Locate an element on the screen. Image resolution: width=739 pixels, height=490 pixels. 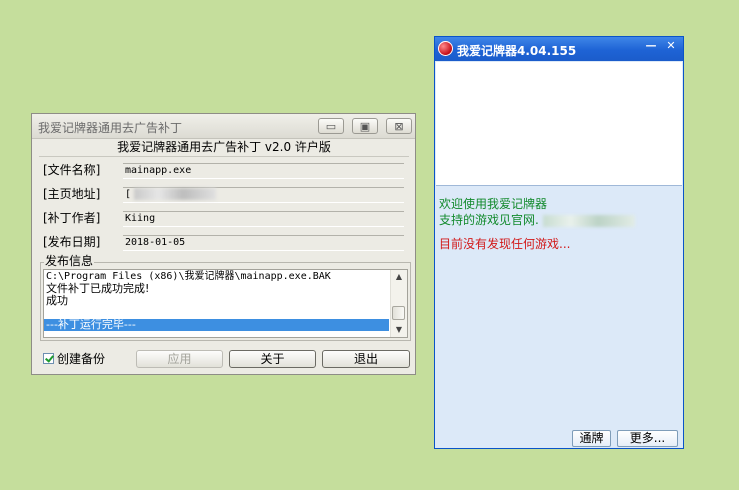
patcher-header: 我爱记牌器通用去广告补丁 v2.0 许户版 is located at coordinates (224, 148).